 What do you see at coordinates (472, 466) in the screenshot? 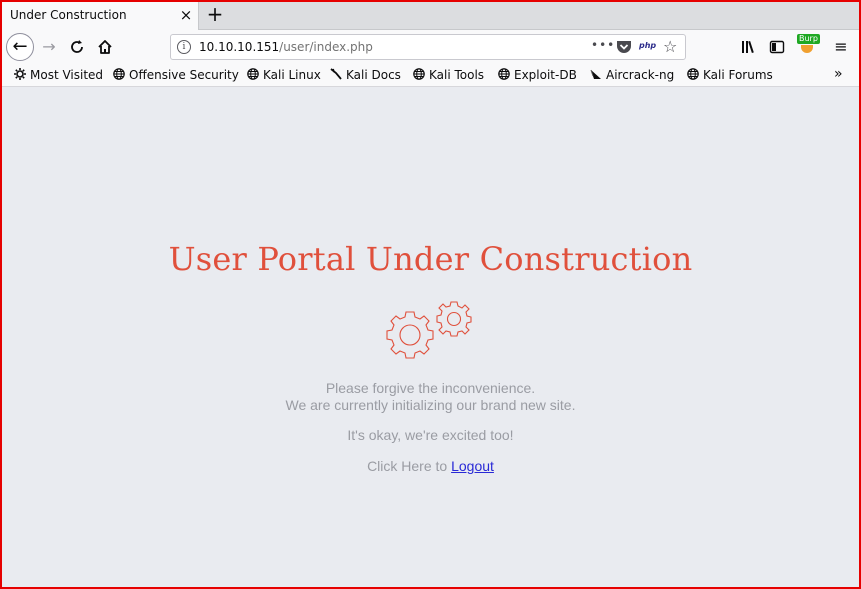
I see `logout-link: Logout` at bounding box center [472, 466].